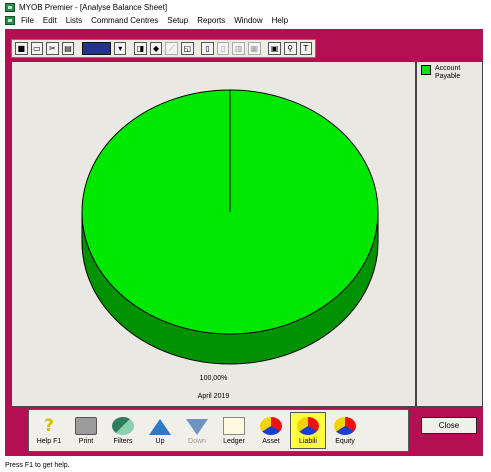  I want to click on menu-command-centres: Command Centres, so click(124, 20).